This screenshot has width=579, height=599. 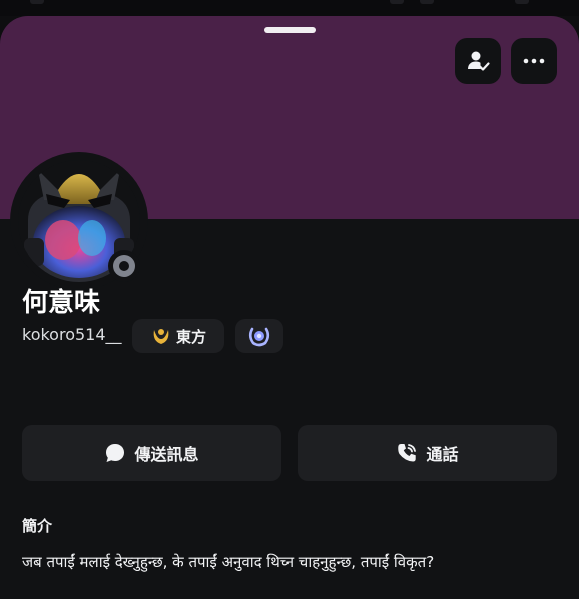 I want to click on friend-status-button, so click(x=478, y=61).